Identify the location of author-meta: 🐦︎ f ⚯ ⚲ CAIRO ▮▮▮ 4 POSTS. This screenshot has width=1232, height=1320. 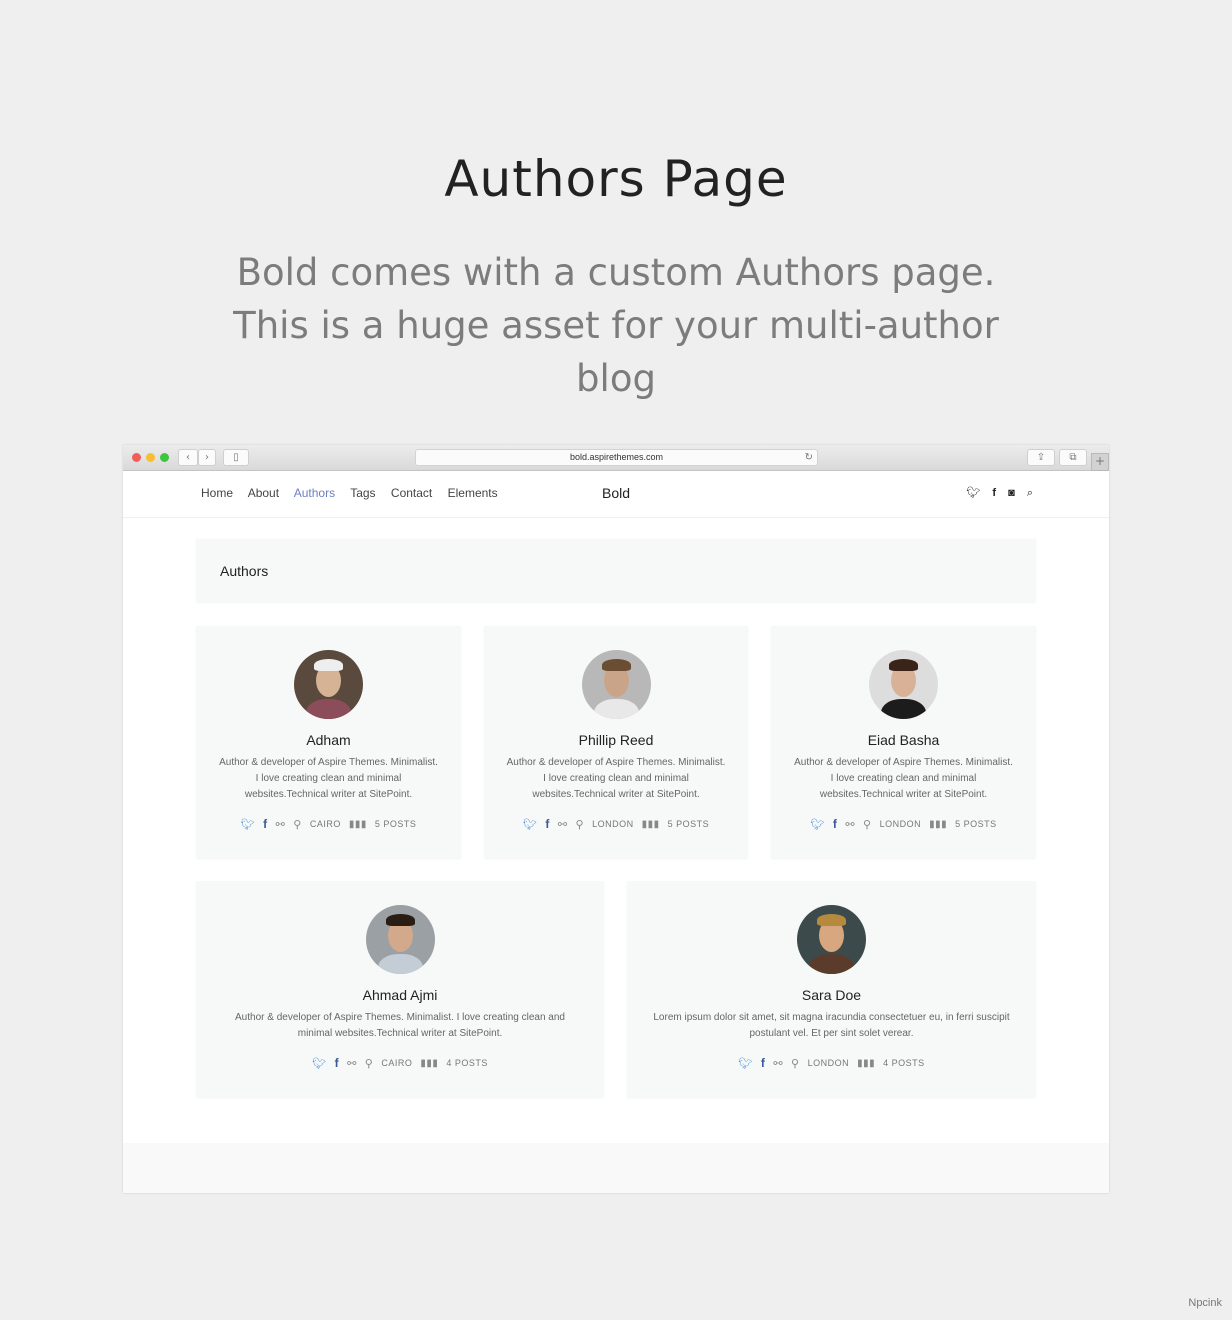
(400, 1063).